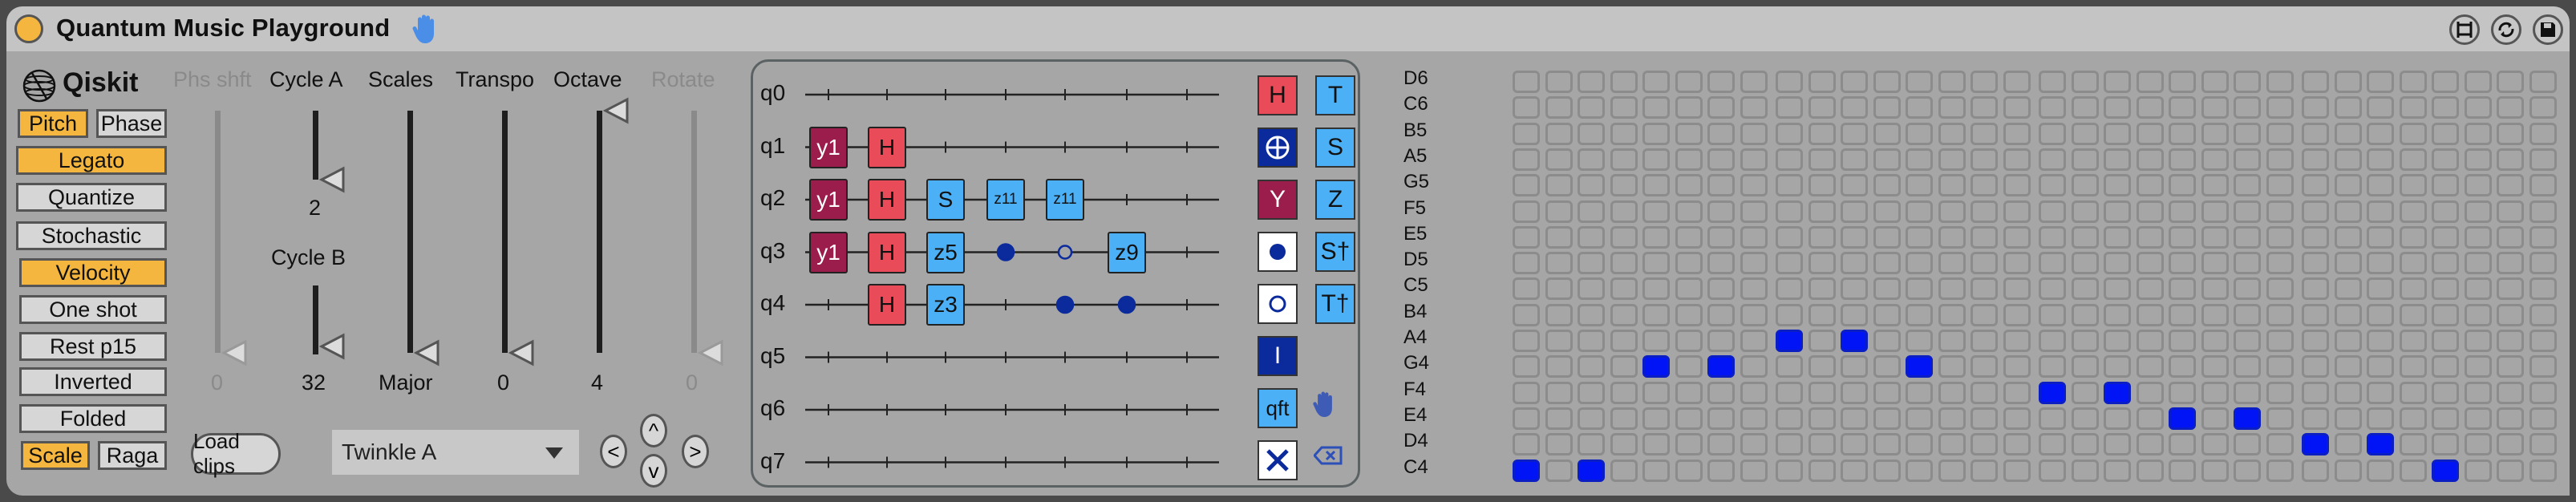  What do you see at coordinates (828, 200) in the screenshot?
I see `gate-y1-q2: y1` at bounding box center [828, 200].